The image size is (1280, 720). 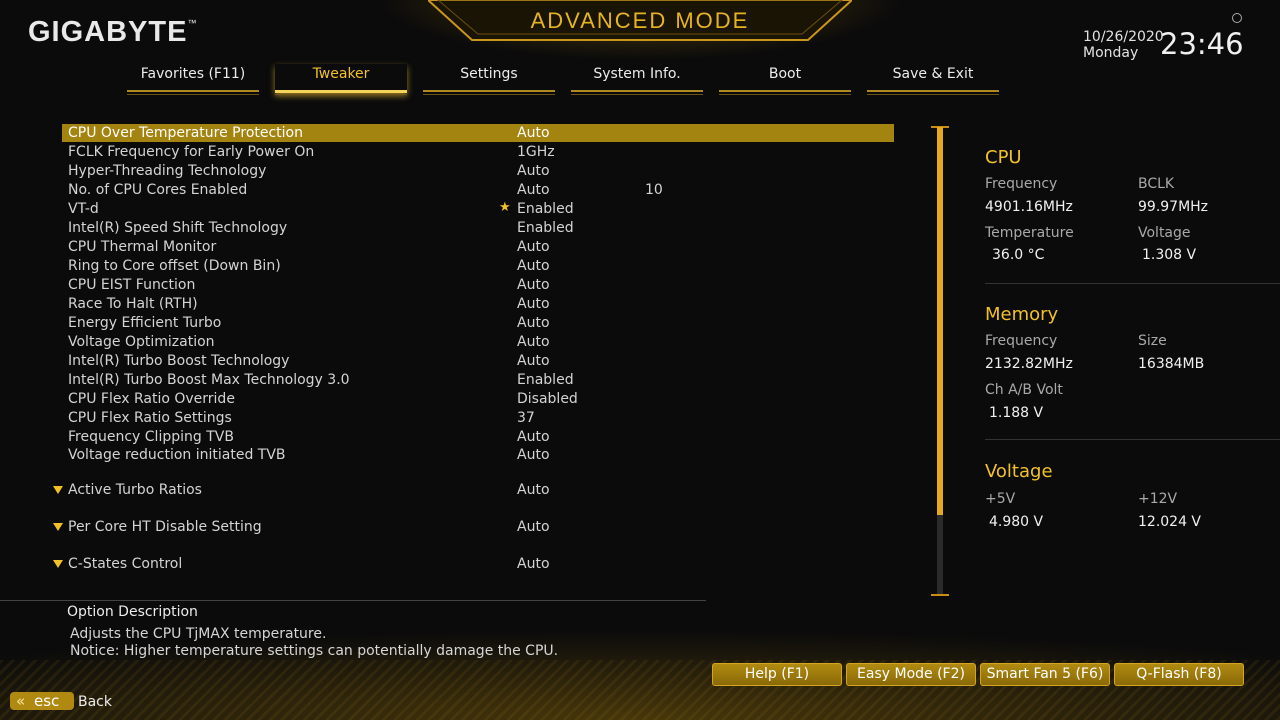 I want to click on settings-gear-icon: o, so click(x=1237, y=18).